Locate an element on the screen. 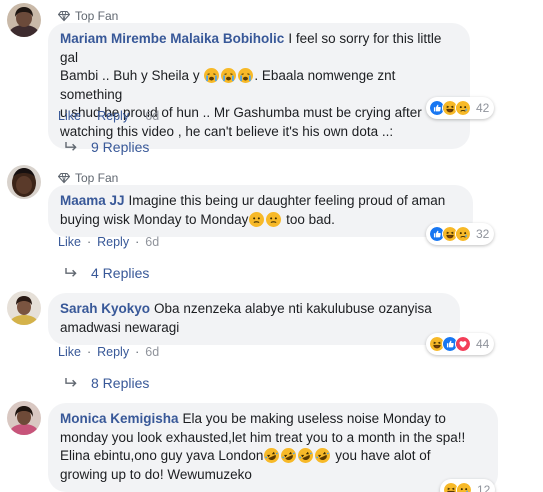  replies-label: 8 Replies is located at coordinates (120, 383).